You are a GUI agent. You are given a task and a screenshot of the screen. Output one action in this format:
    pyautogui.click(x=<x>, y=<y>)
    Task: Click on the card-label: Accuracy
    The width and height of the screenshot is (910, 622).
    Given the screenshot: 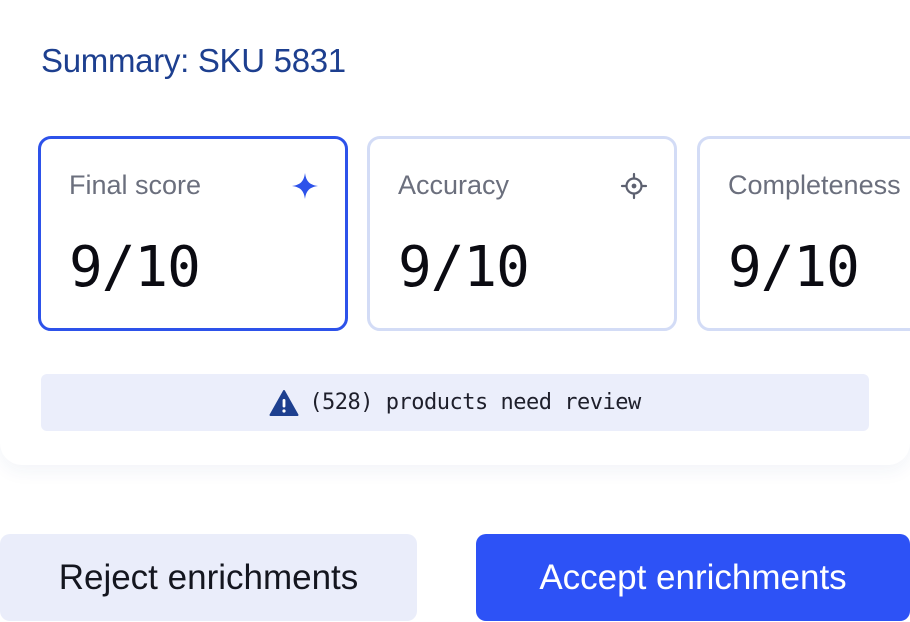 What is the action you would take?
    pyautogui.click(x=454, y=185)
    